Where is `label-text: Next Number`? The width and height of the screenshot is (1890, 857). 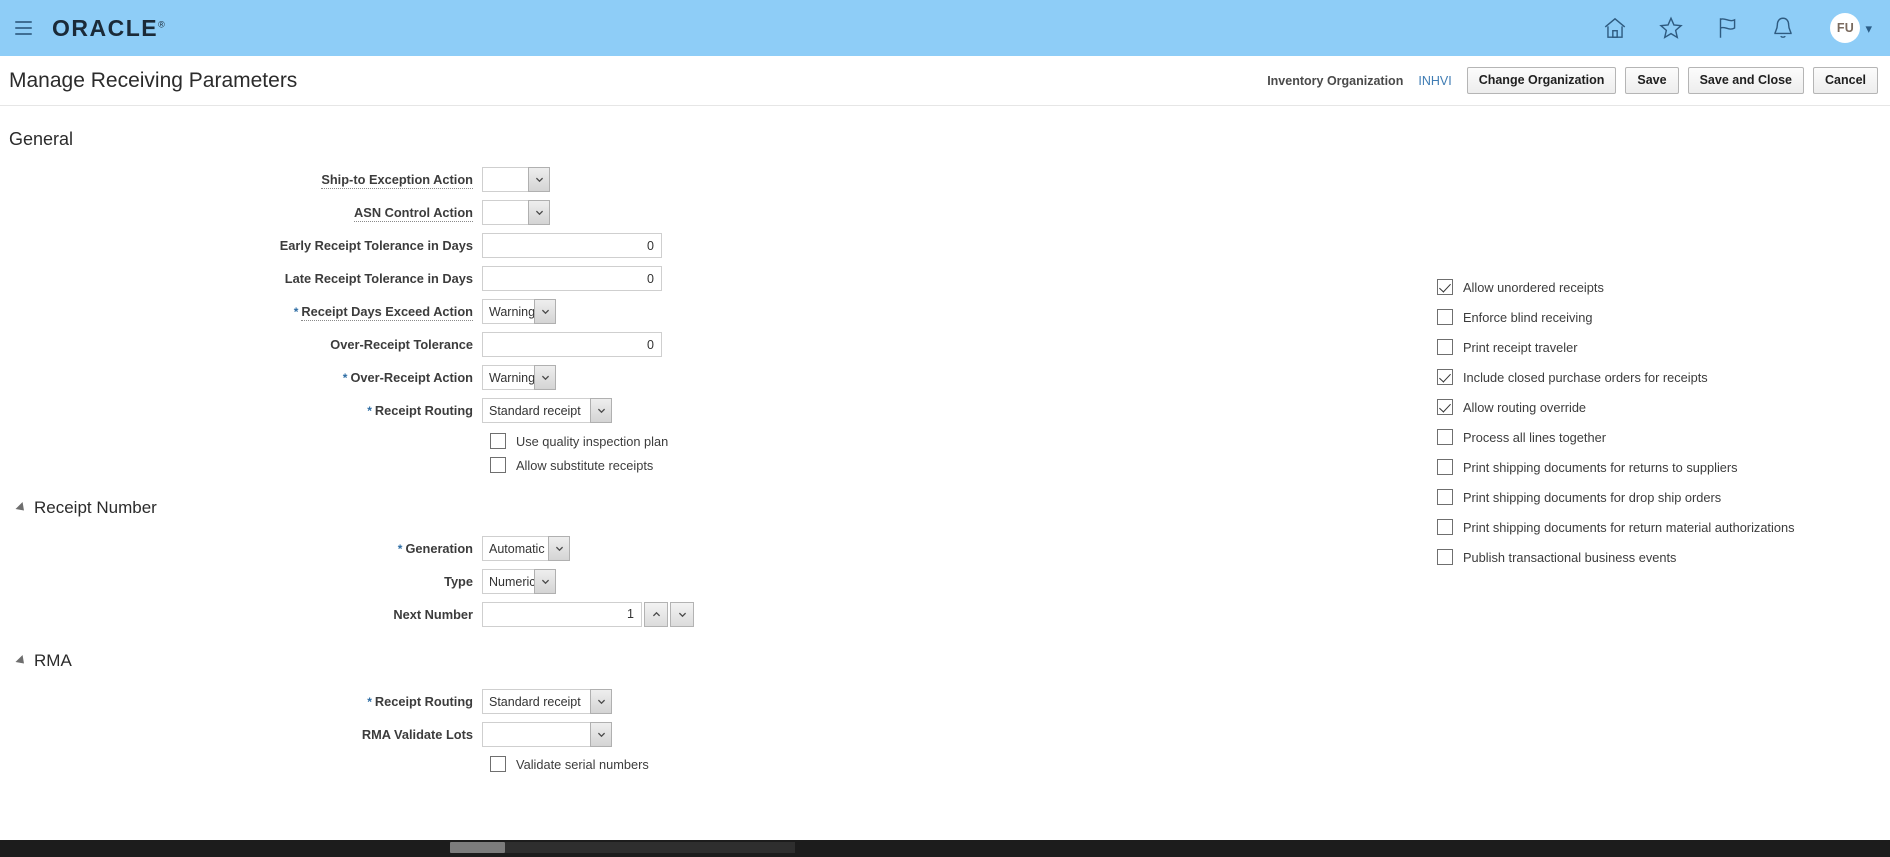
label-text: Next Number is located at coordinates (433, 614).